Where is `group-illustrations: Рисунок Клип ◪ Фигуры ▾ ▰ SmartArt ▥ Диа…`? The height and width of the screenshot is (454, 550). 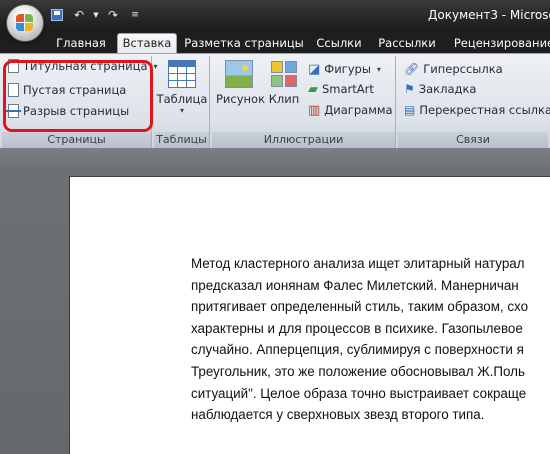
group-illustrations: Рисунок Клип ◪ Фигуры ▾ ▰ SmartArt ▥ Диа… is located at coordinates (304, 102).